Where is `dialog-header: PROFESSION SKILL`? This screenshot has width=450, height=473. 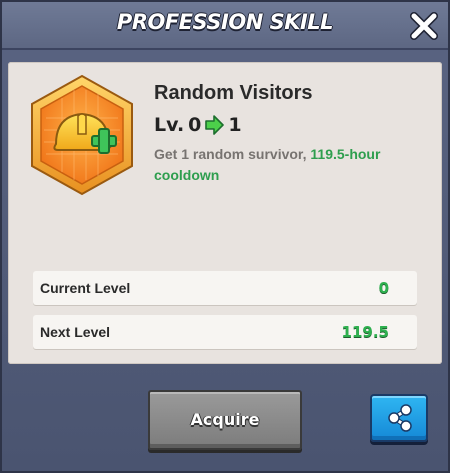 dialog-header: PROFESSION SKILL is located at coordinates (225, 26).